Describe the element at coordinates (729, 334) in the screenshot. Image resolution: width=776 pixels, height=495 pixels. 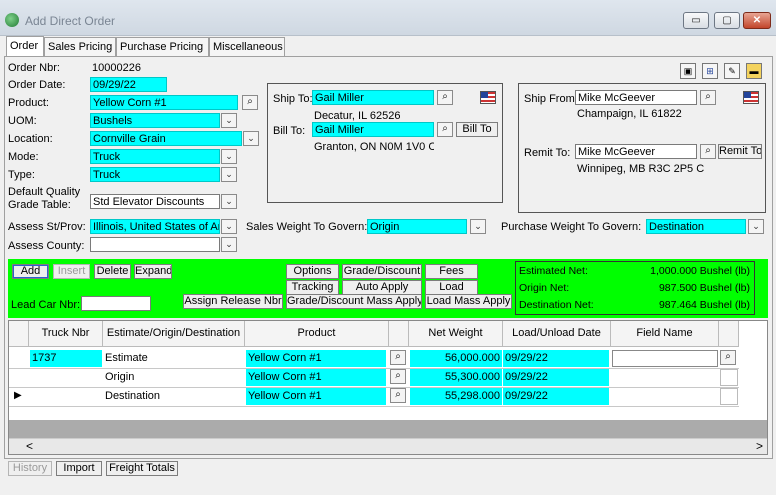
I see `col-field-lookup` at that location.